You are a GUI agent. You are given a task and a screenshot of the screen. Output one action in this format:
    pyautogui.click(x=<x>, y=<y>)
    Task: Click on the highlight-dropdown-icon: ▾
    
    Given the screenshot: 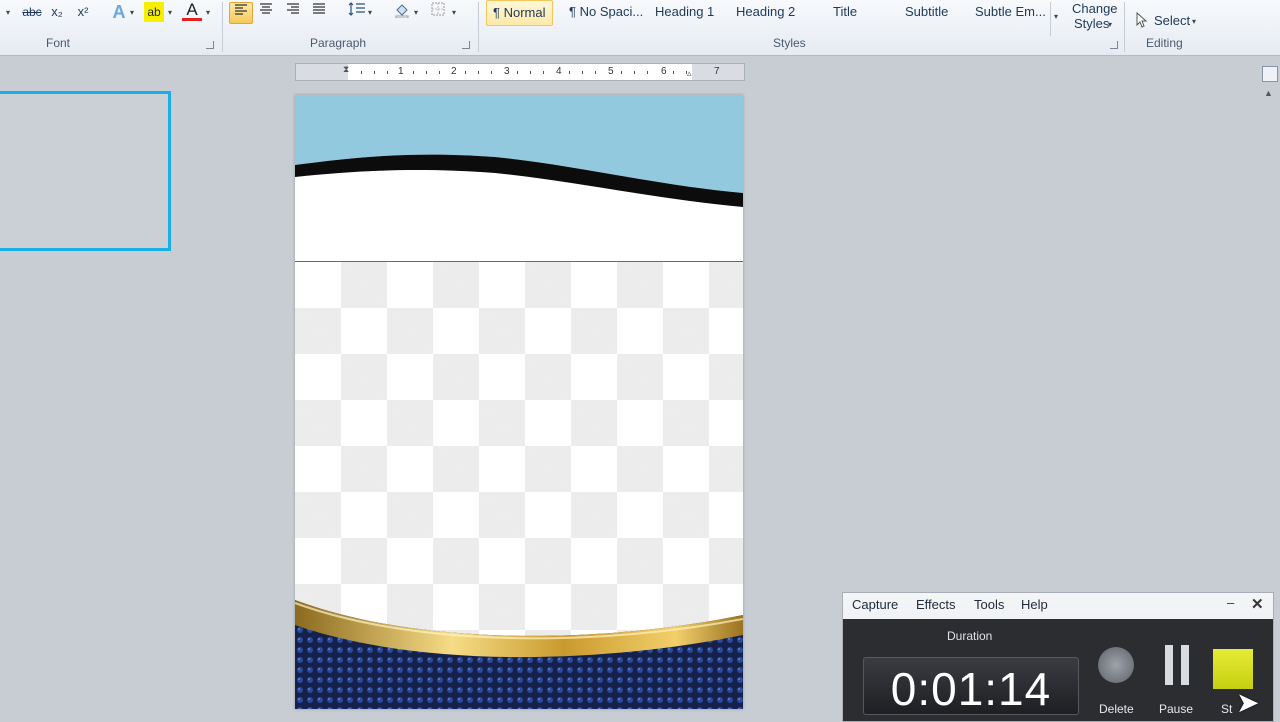 What is the action you would take?
    pyautogui.click(x=170, y=12)
    